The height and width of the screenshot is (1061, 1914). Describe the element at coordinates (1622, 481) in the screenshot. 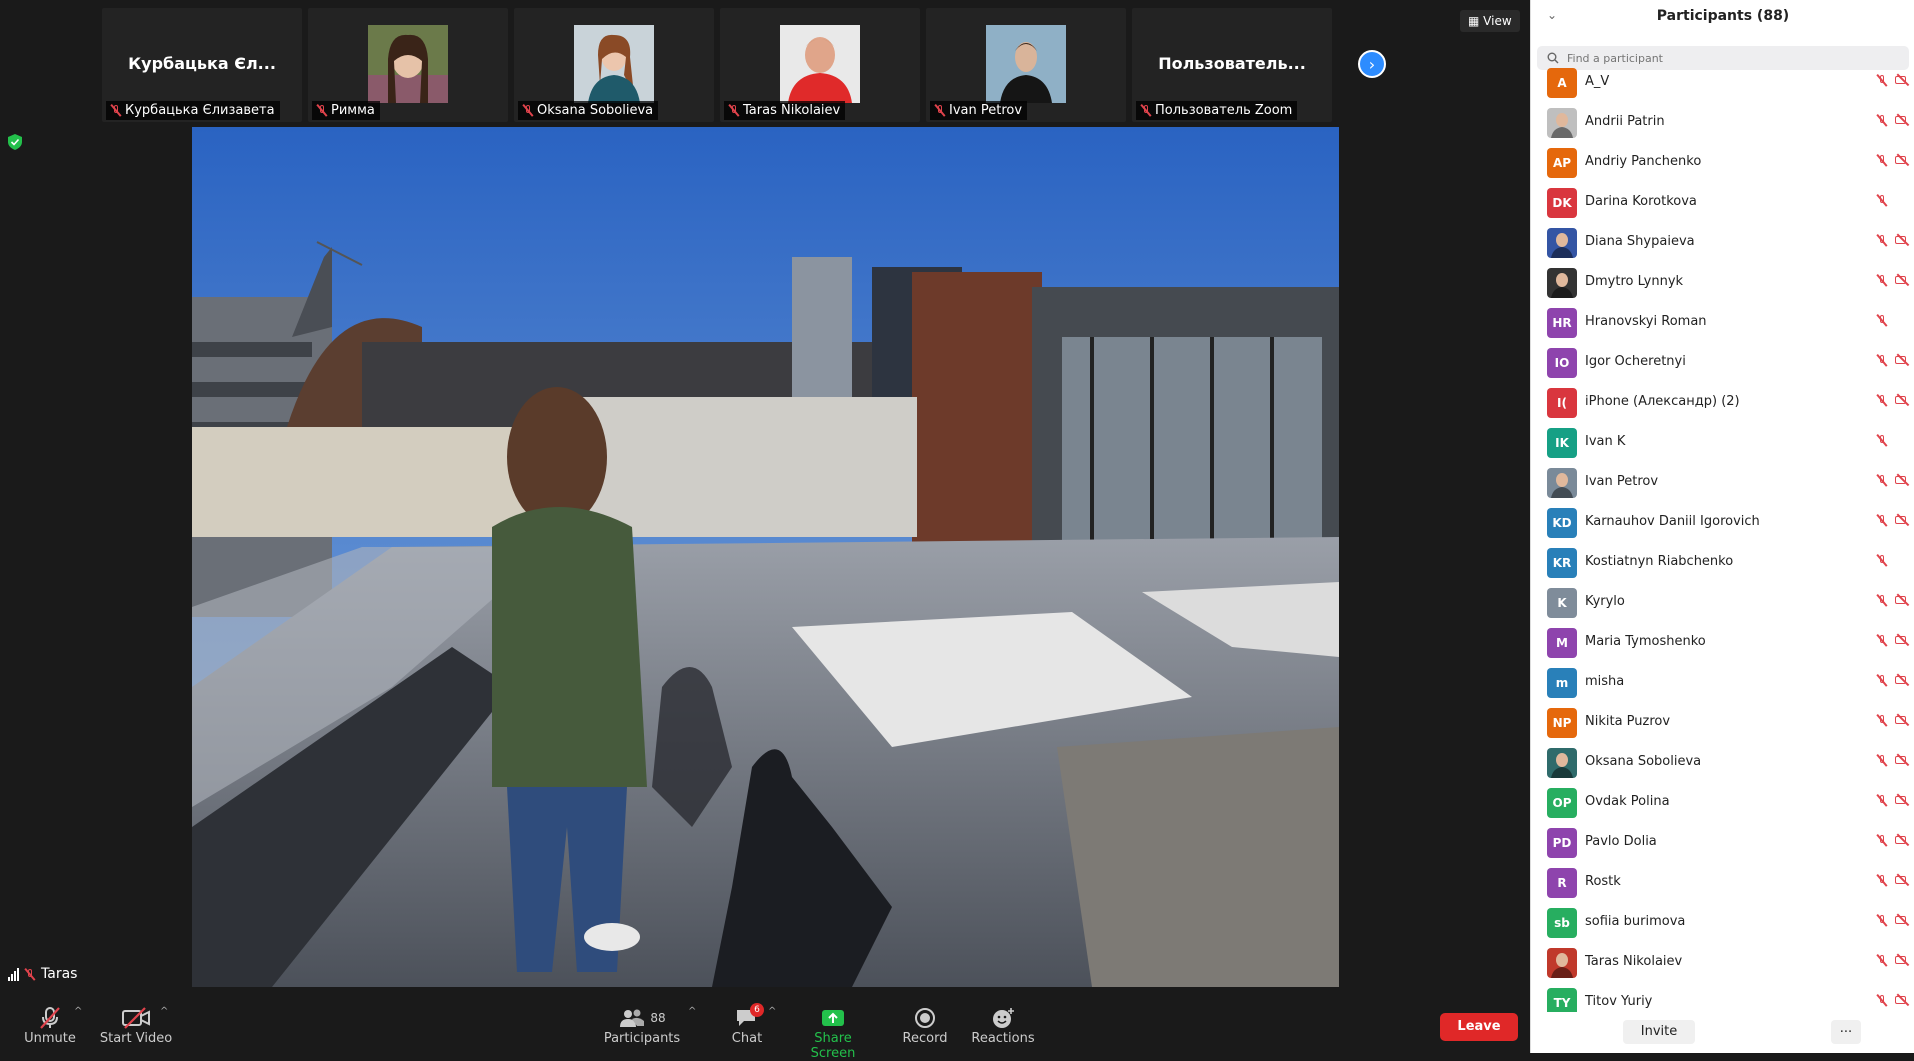

I see `participant-name: Ivan Petrov` at that location.